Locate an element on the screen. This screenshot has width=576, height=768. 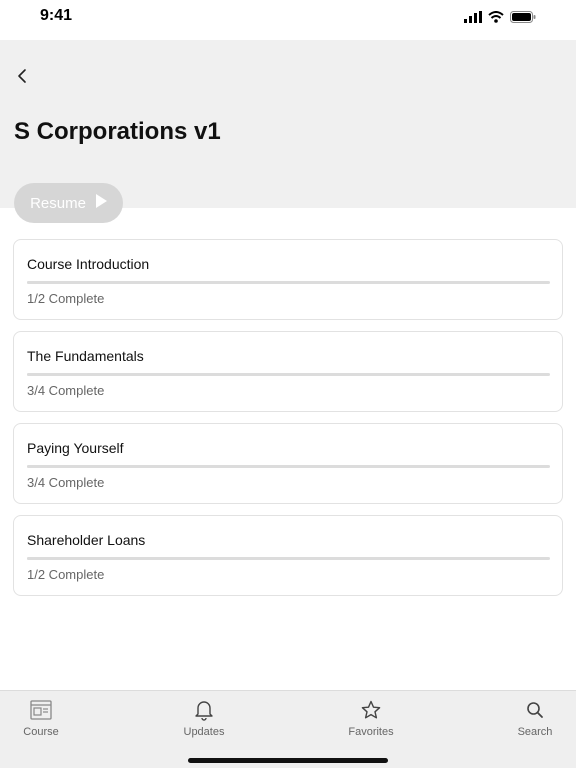
resume-label: Resume is located at coordinates (58, 203).